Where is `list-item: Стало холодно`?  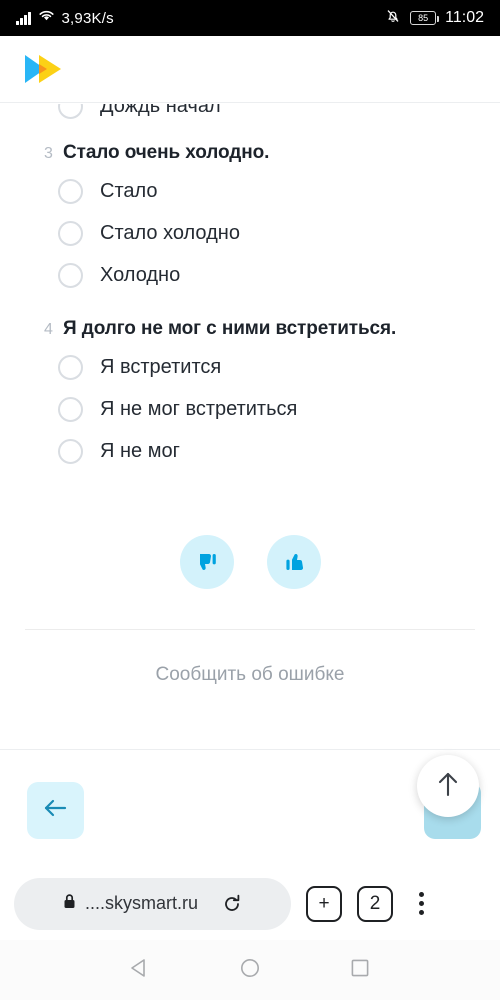
list-item: Стало холодно is located at coordinates (250, 233).